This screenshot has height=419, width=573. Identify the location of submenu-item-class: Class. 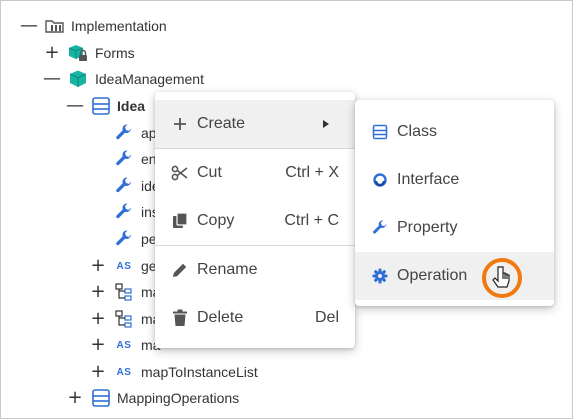
(454, 132).